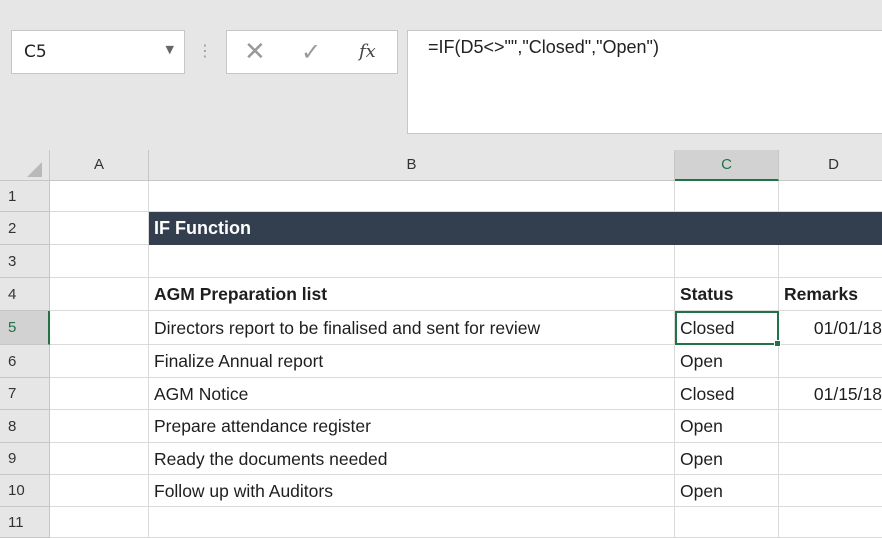  I want to click on cell-d1, so click(830, 196).